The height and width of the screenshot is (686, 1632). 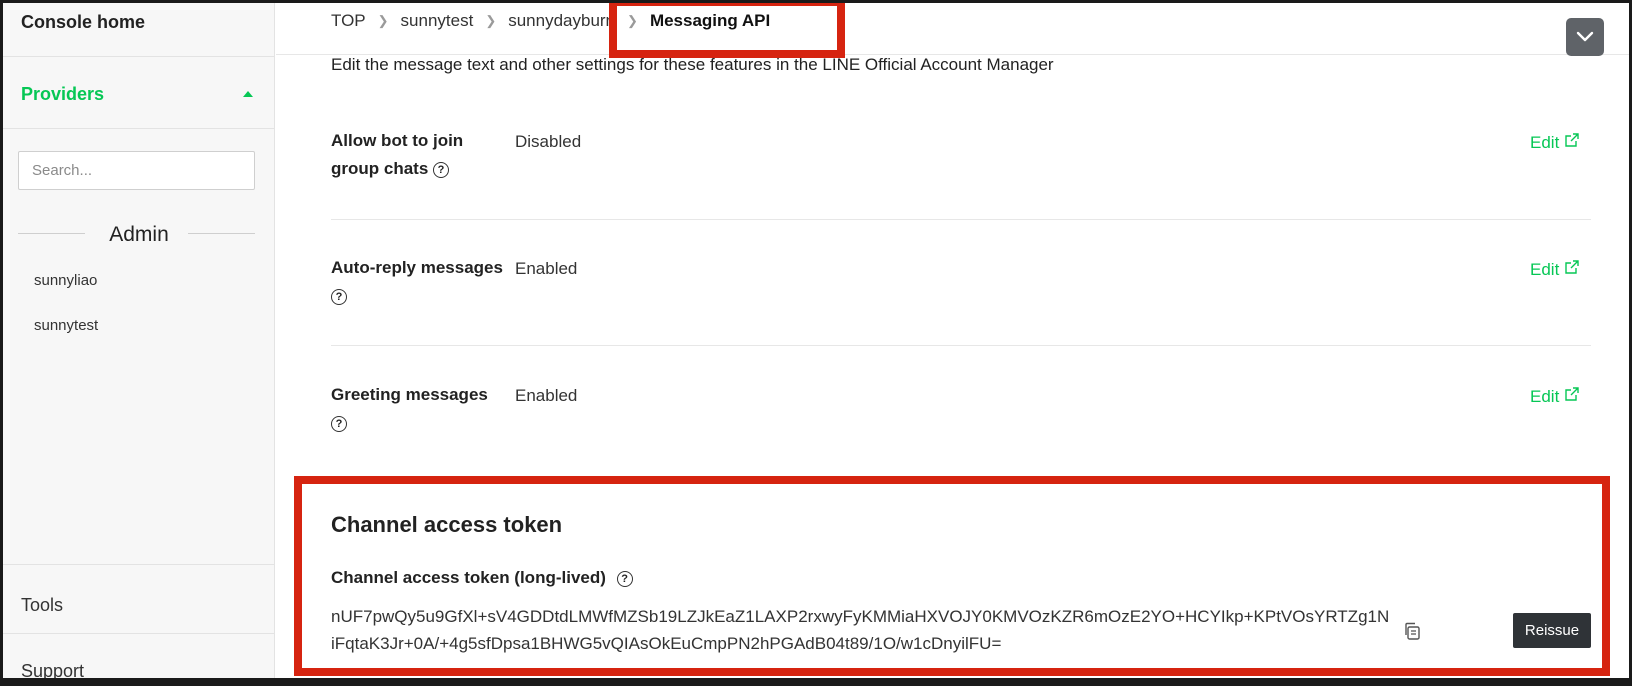 What do you see at coordinates (418, 409) in the screenshot?
I see `setting-label-greeting: Greeting messages ?` at bounding box center [418, 409].